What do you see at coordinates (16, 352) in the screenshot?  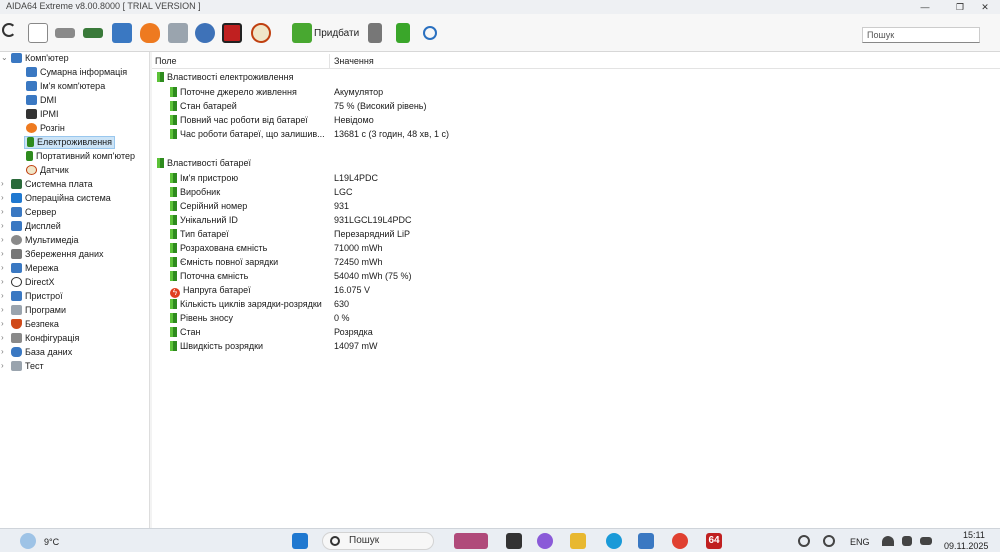 I see `database-icon` at bounding box center [16, 352].